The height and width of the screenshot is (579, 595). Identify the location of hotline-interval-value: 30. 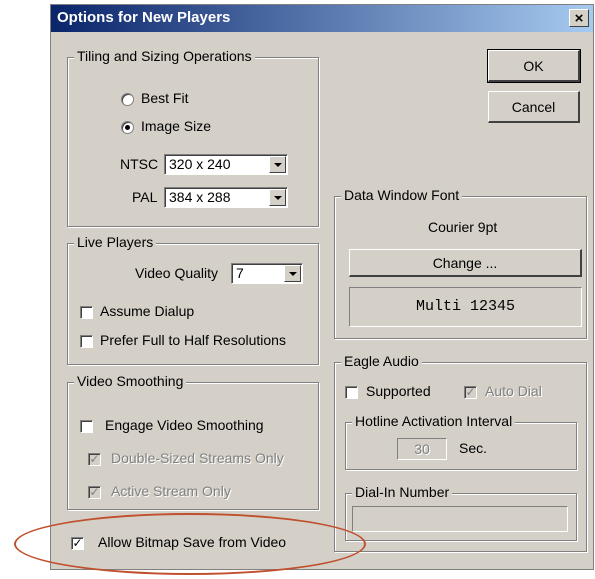
(422, 449).